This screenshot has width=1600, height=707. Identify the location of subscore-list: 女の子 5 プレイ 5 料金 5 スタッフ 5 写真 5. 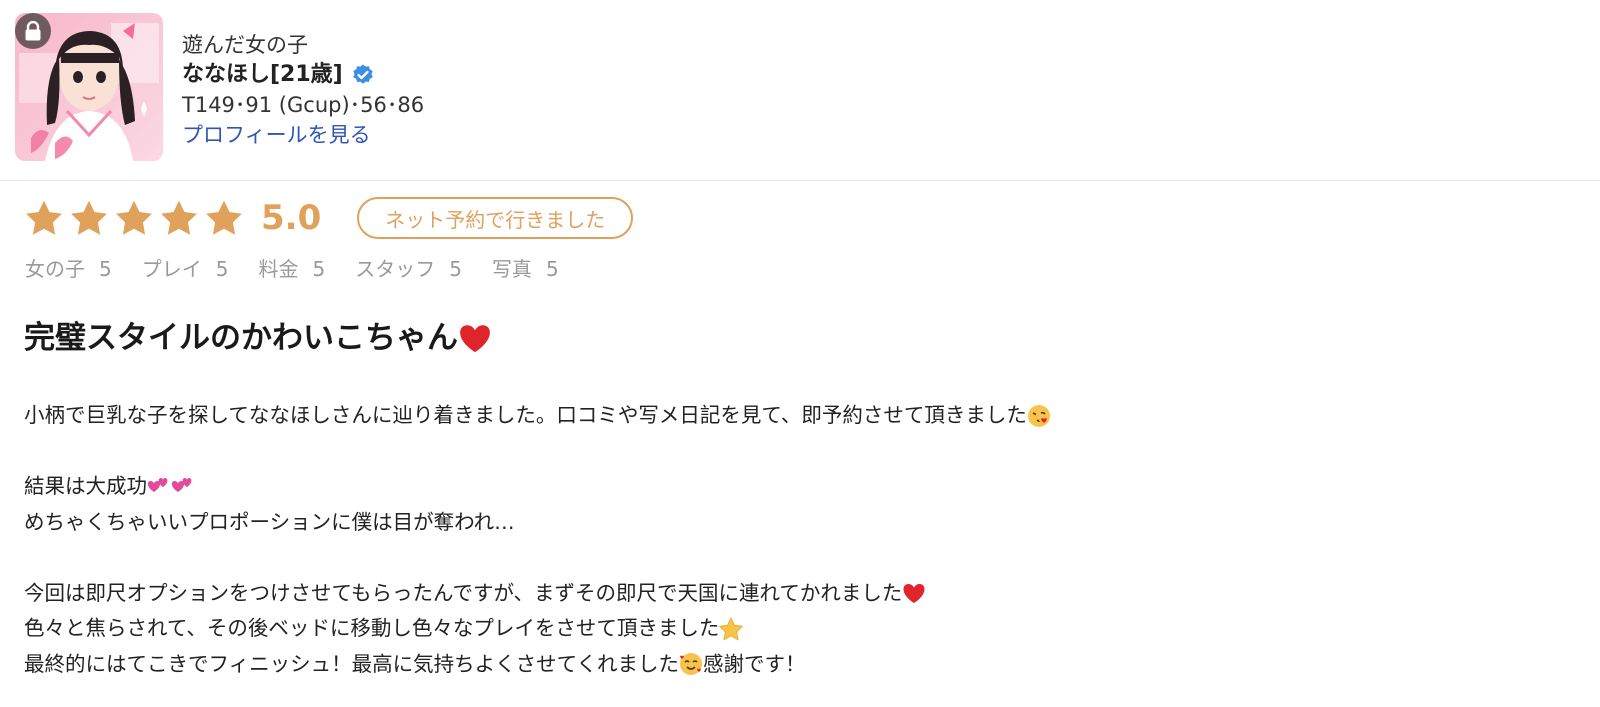
(307, 269).